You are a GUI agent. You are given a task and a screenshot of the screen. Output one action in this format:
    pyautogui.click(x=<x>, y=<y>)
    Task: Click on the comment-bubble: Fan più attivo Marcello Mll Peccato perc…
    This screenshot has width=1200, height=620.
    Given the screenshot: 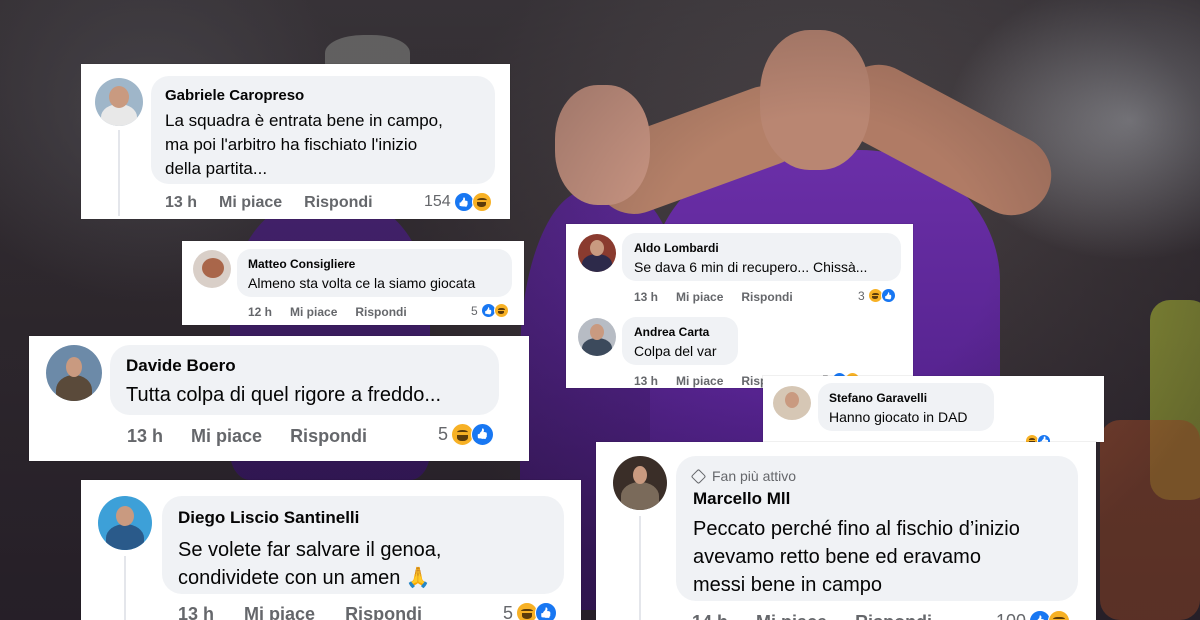 What is the action you would take?
    pyautogui.click(x=877, y=528)
    